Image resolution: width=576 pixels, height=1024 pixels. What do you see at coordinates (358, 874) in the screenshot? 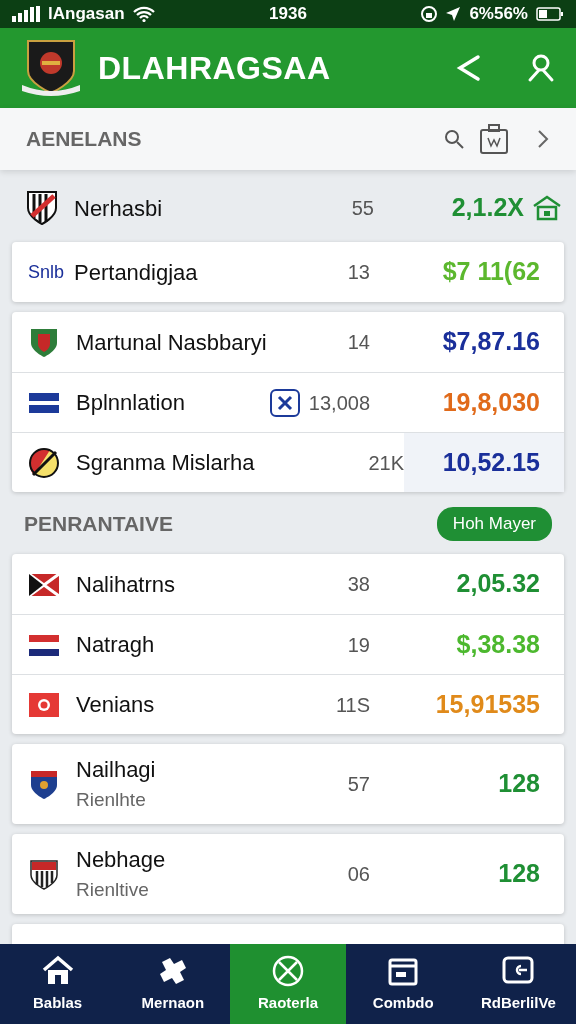
I see `row-count: 06` at bounding box center [358, 874].